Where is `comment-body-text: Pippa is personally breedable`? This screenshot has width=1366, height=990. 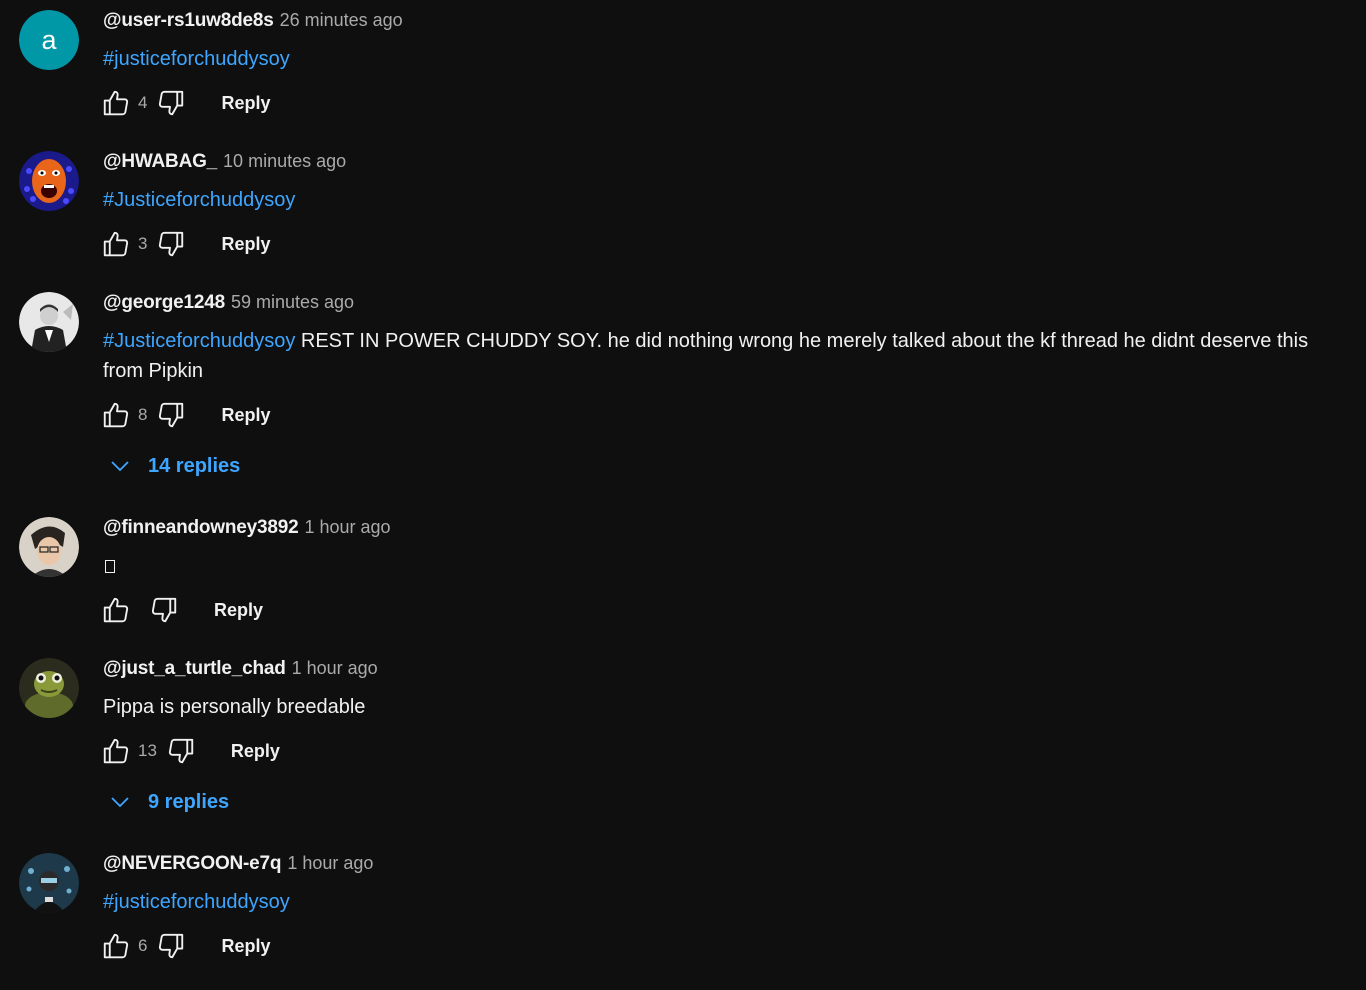 comment-body-text: Pippa is personally breedable is located at coordinates (234, 707).